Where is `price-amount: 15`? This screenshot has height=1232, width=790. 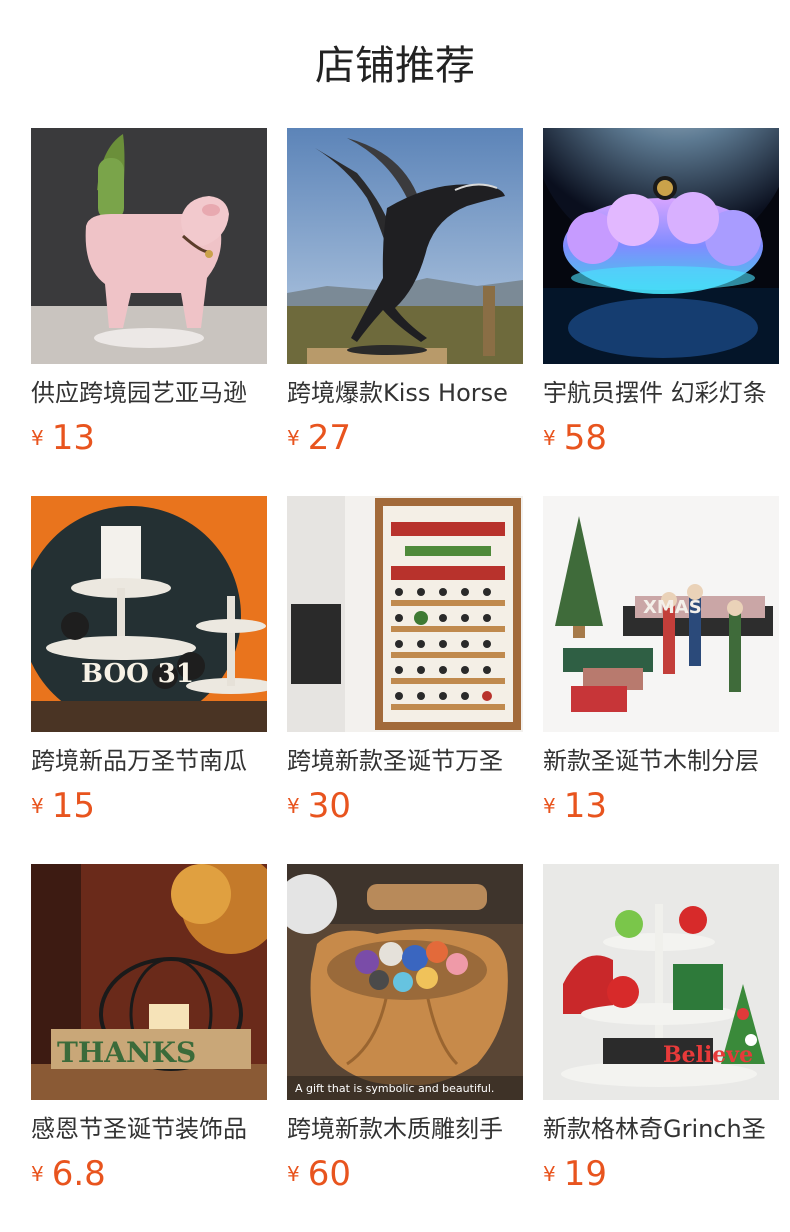 price-amount: 15 is located at coordinates (73, 806).